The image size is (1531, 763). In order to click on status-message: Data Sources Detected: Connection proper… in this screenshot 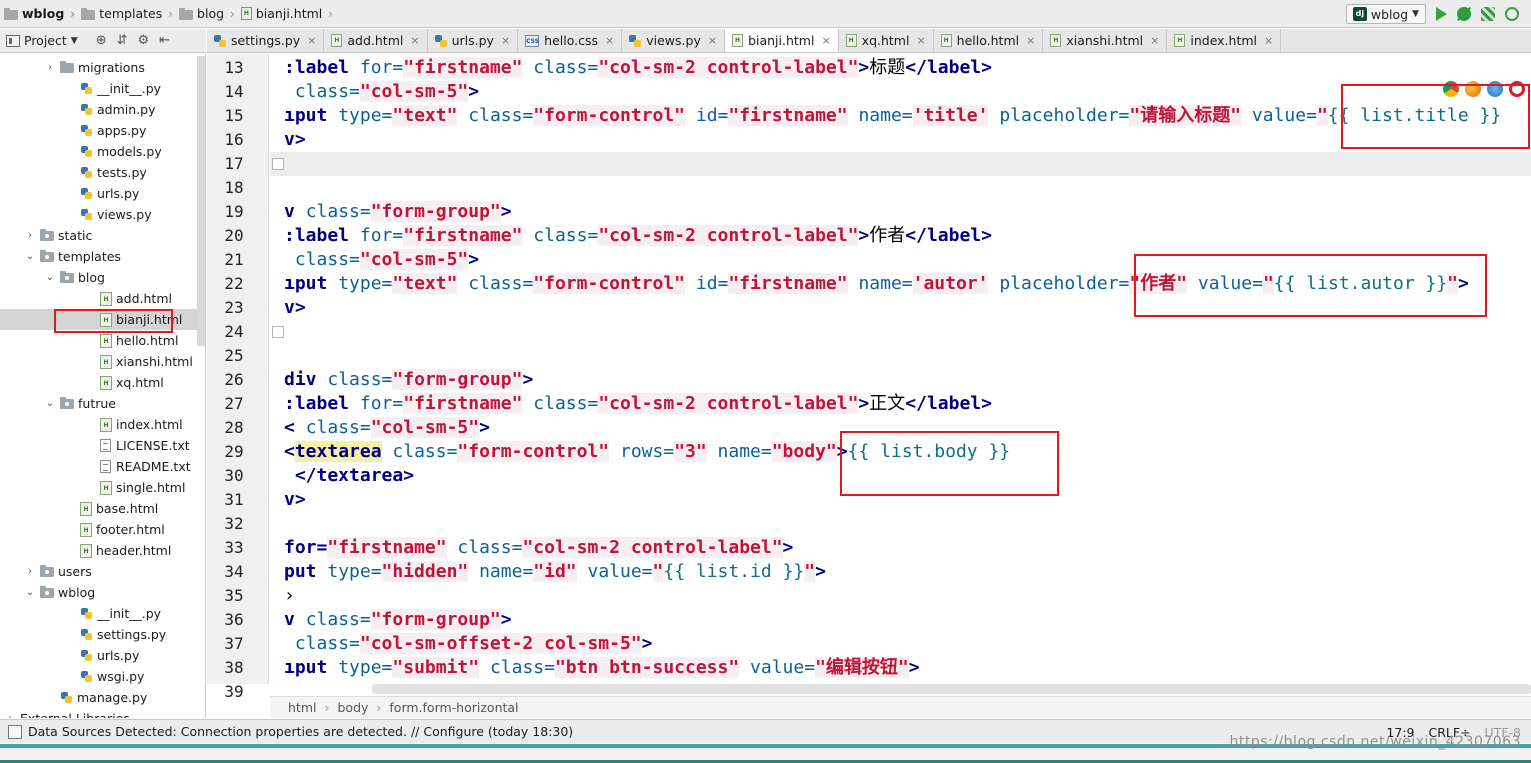, I will do `click(300, 731)`.